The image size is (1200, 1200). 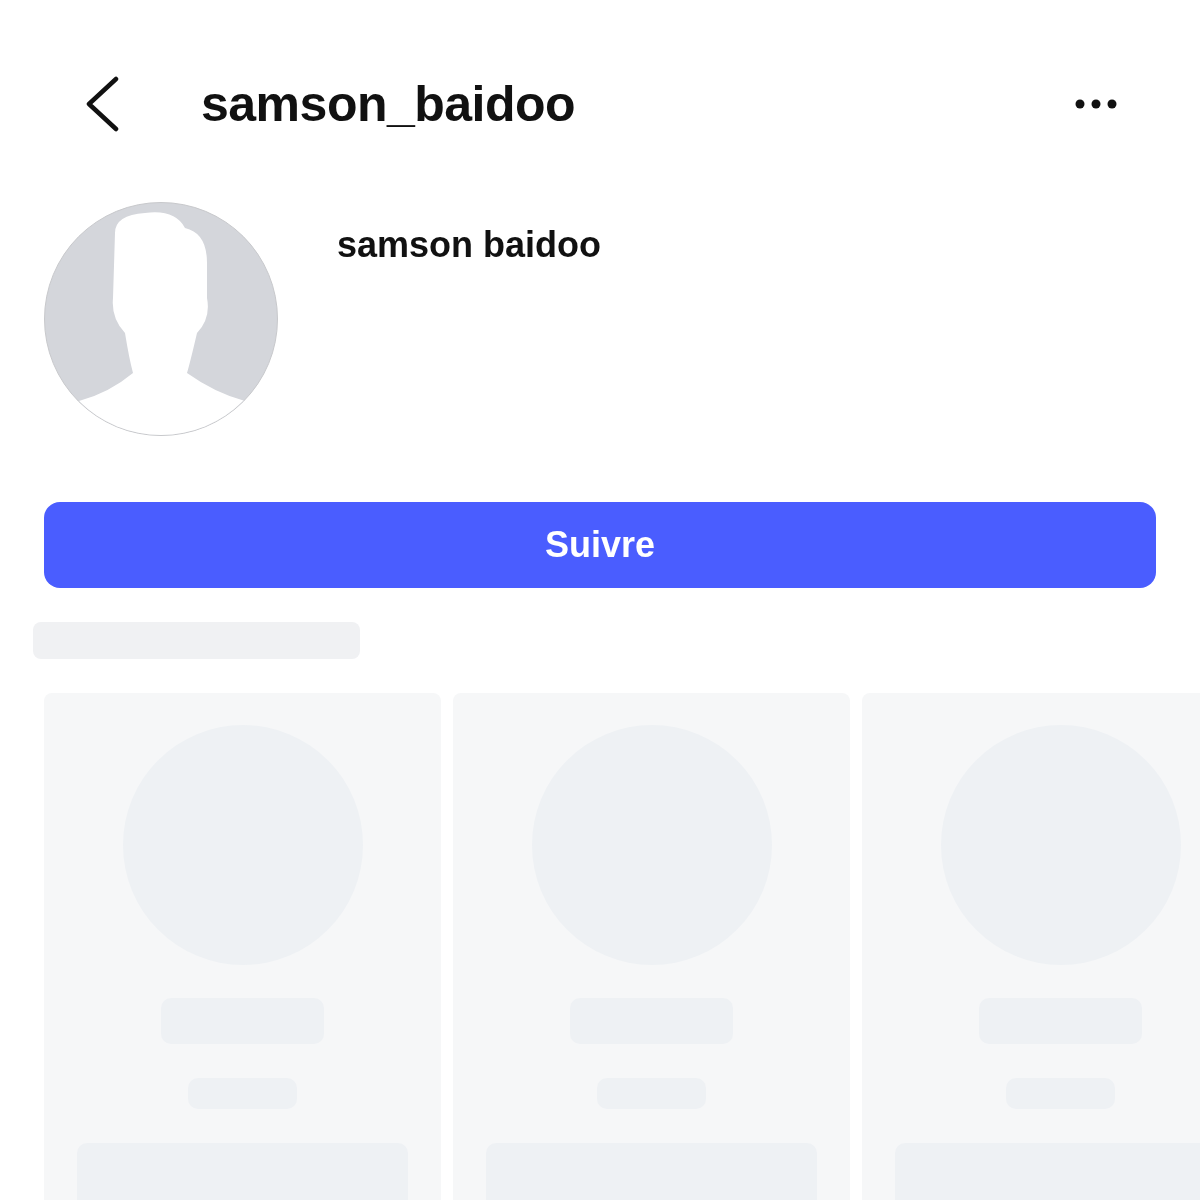 I want to click on more-icon, so click(x=1096, y=104).